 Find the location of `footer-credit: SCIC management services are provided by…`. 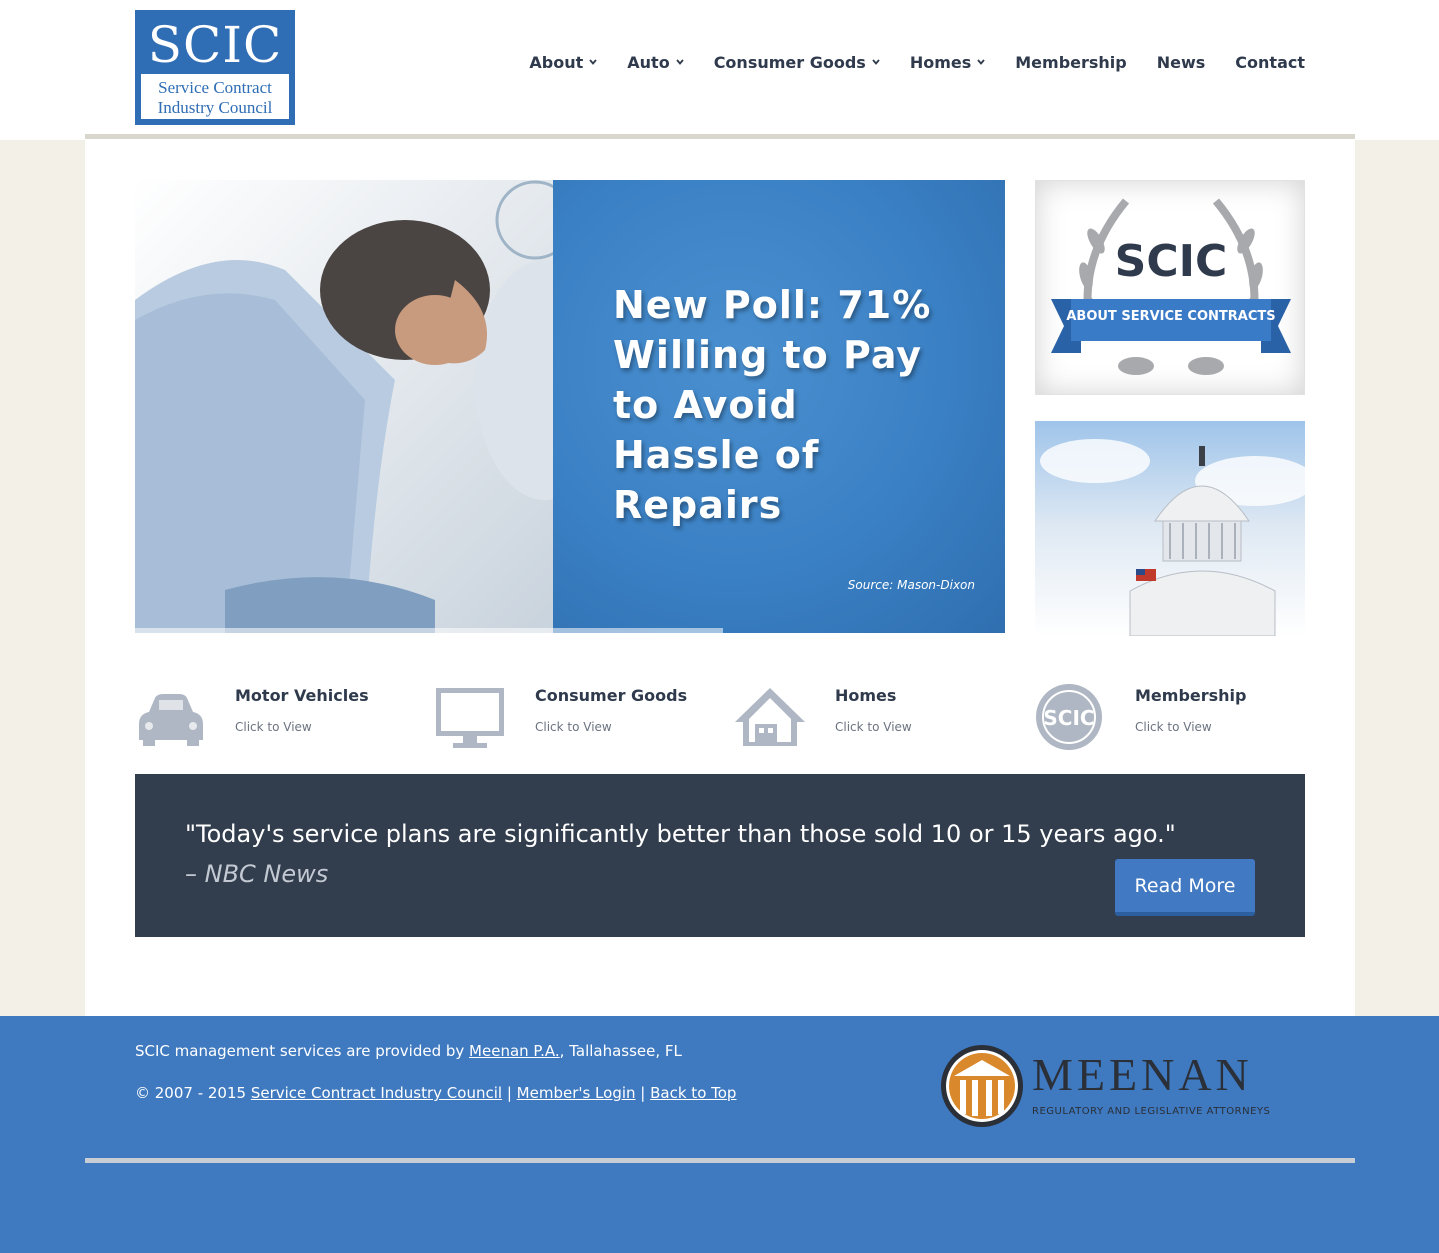

footer-credit: SCIC management services are provided by… is located at coordinates (408, 1051).